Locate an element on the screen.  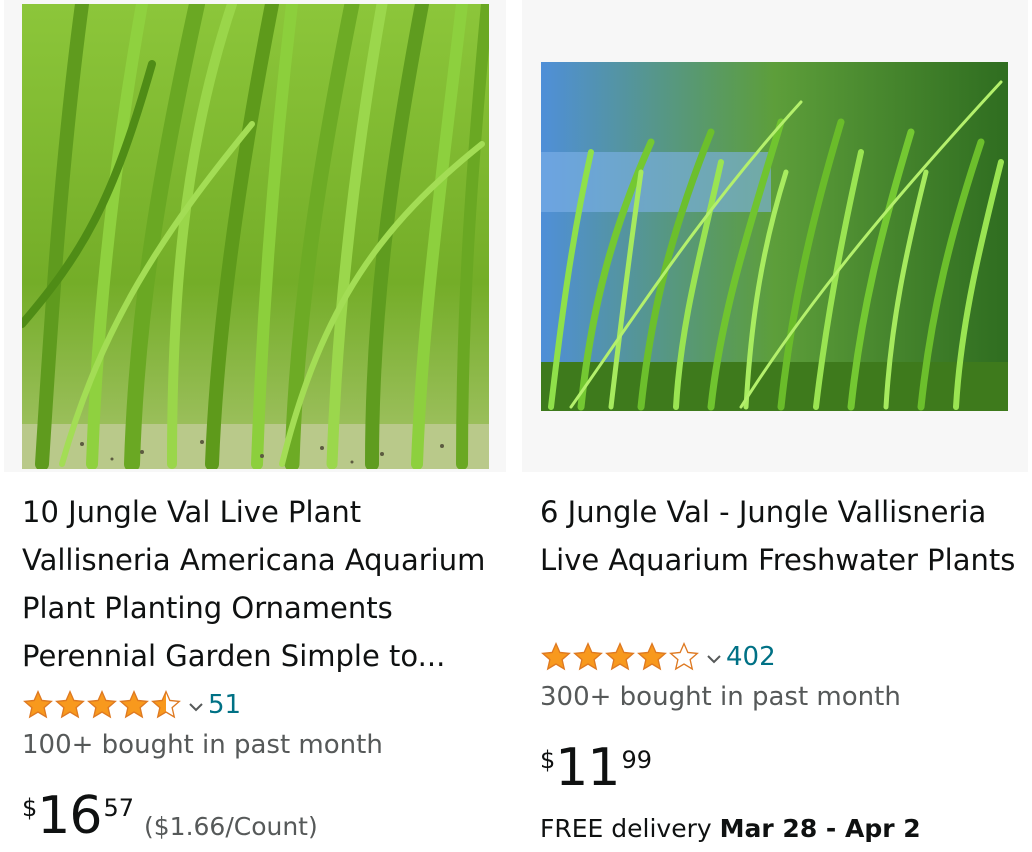
rating-row: 51 is located at coordinates (131, 705).